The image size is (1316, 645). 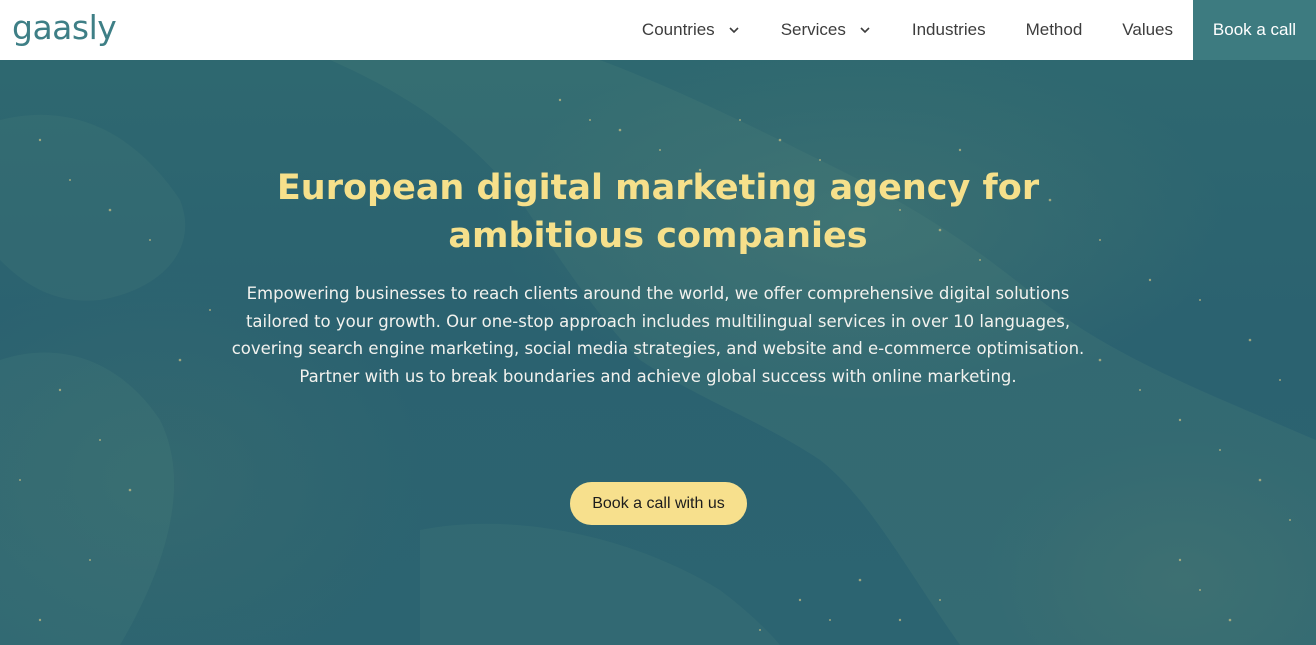 What do you see at coordinates (813, 29) in the screenshot?
I see `nav-item-label: Services` at bounding box center [813, 29].